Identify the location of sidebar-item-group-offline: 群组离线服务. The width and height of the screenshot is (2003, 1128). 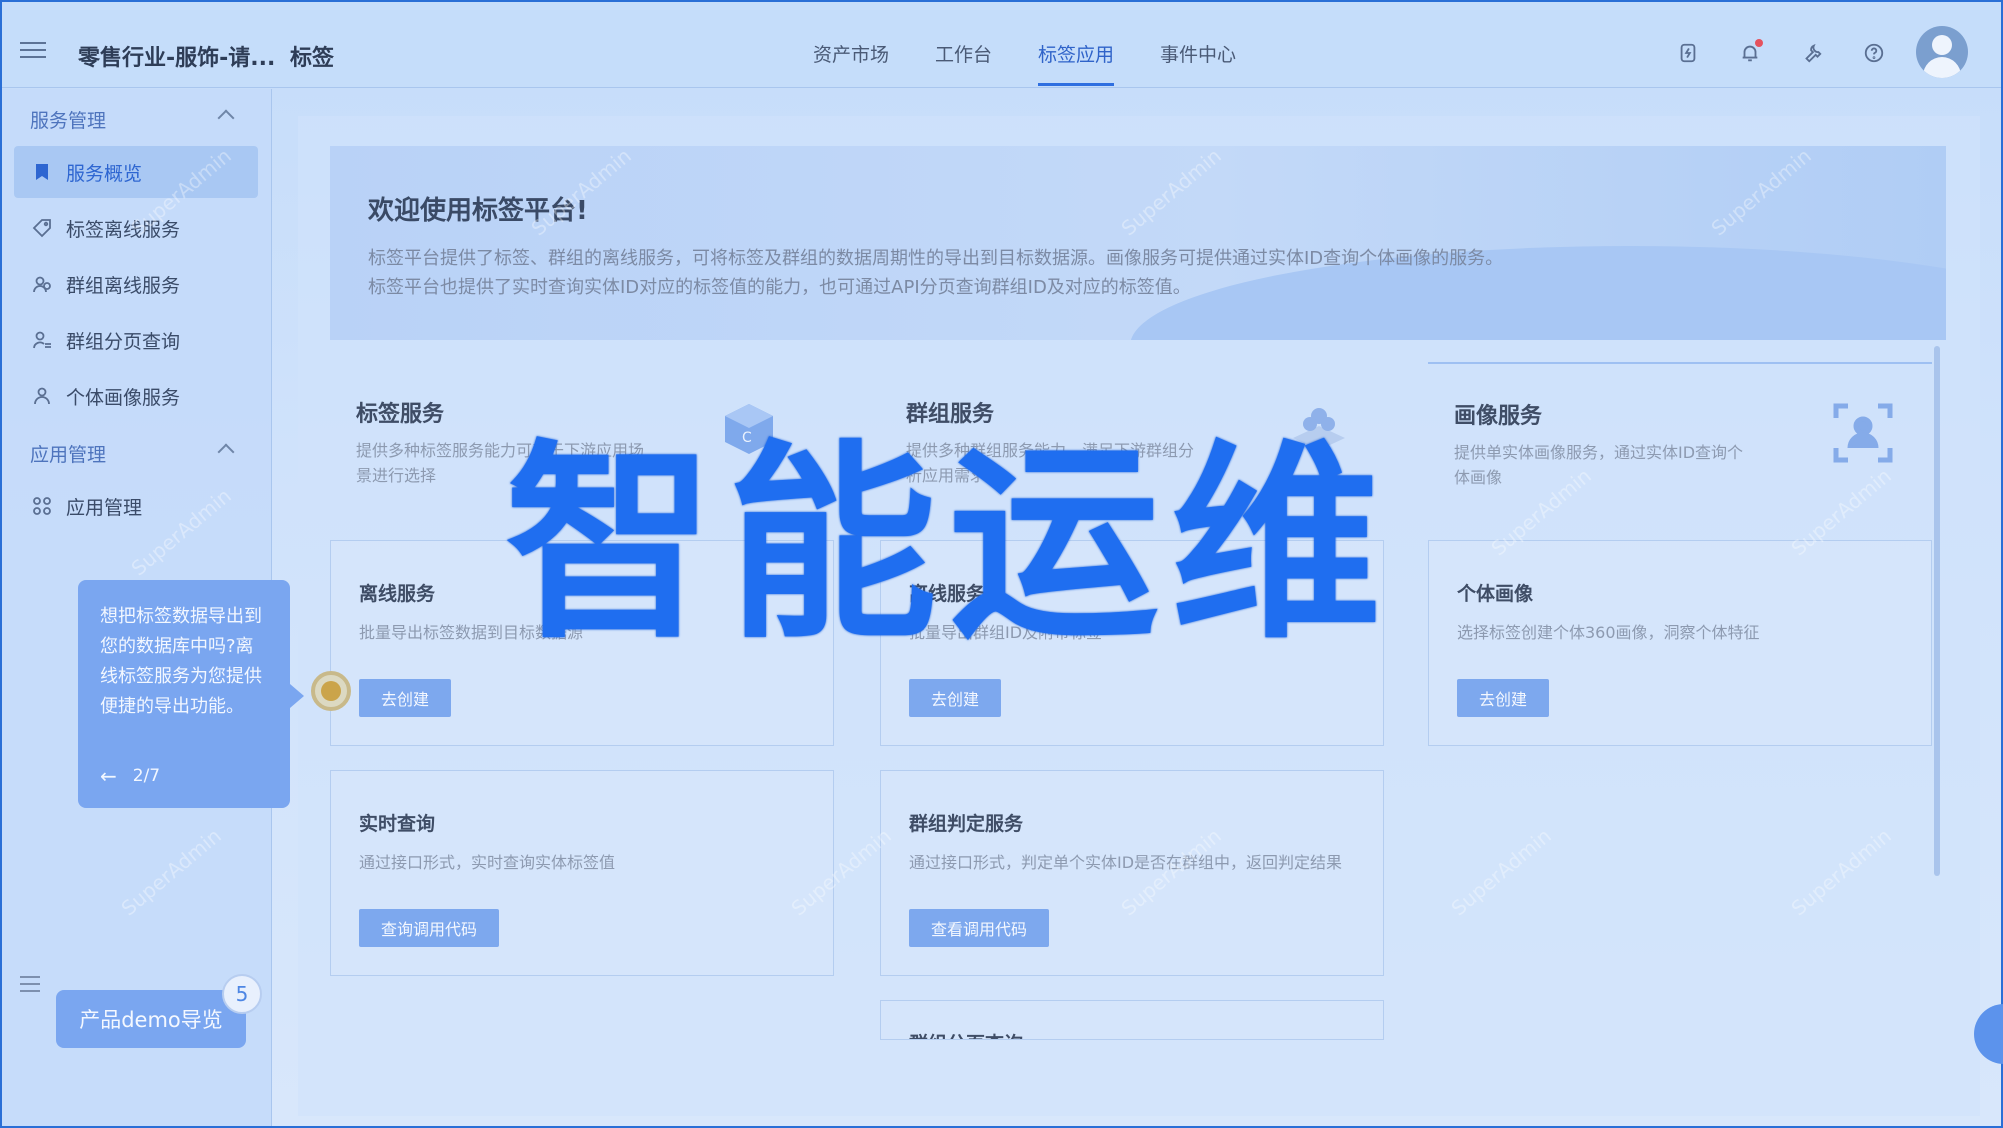
(136, 284).